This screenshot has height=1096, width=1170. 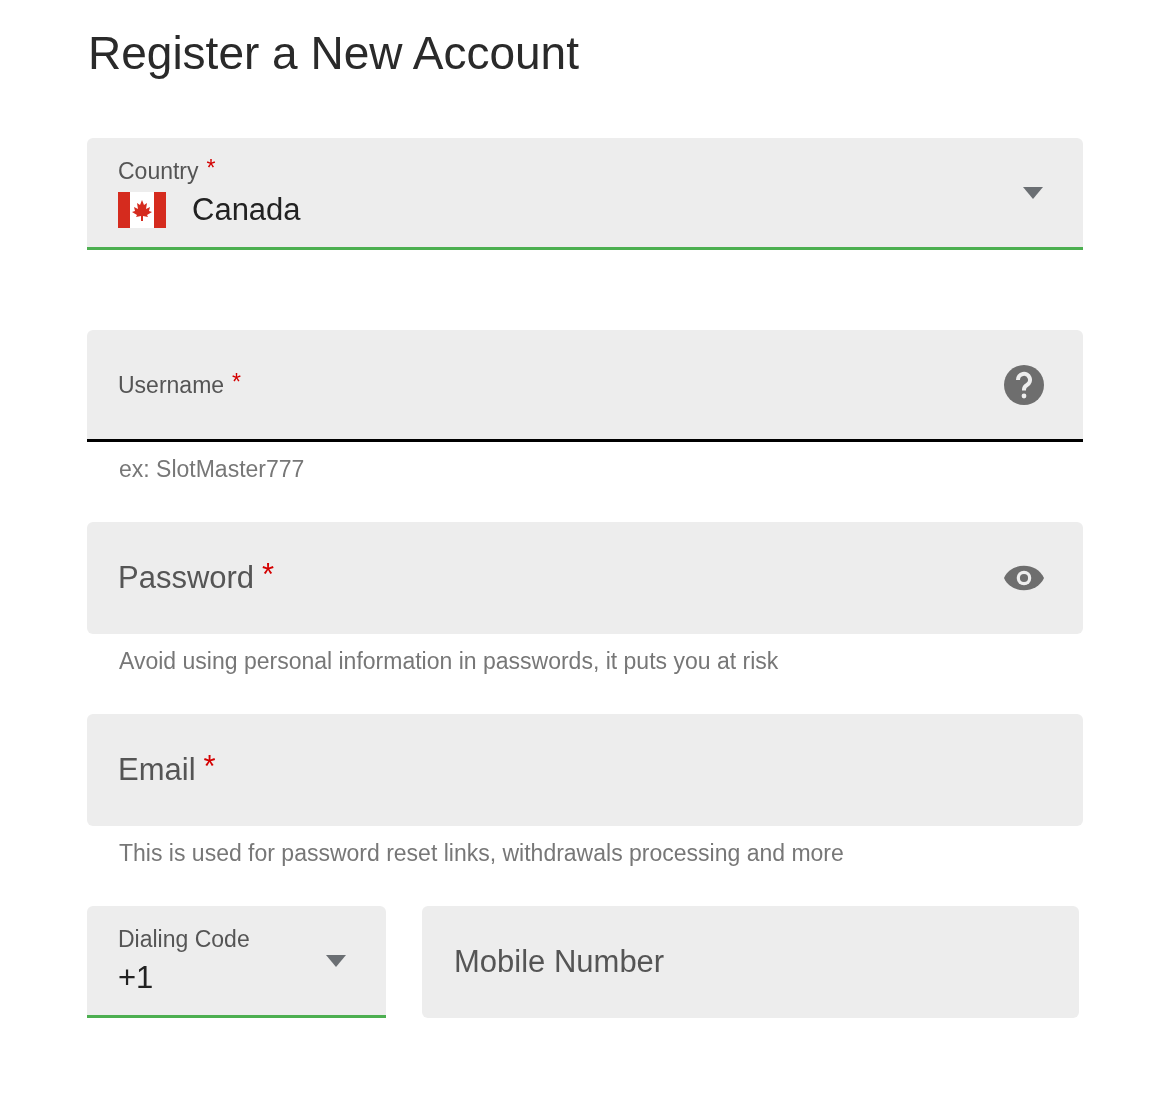 I want to click on input-field: Mobile Number, so click(x=750, y=962).